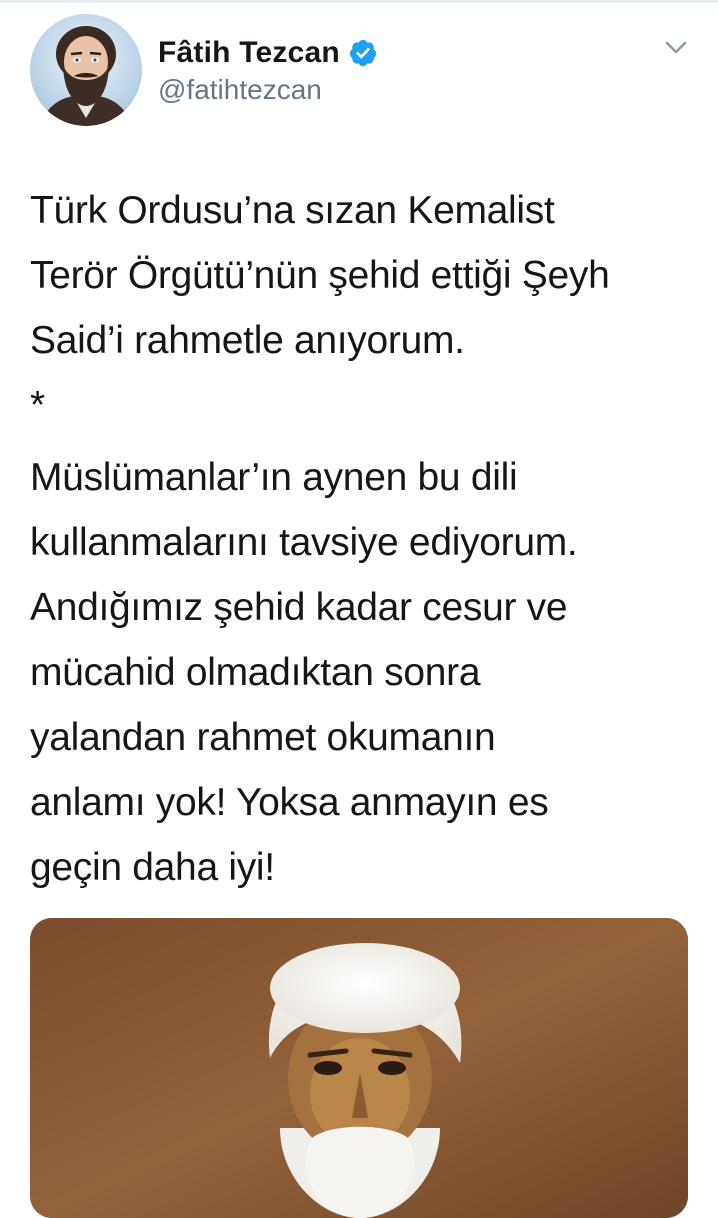 This screenshot has width=718, height=1218. What do you see at coordinates (249, 53) in the screenshot?
I see `display-name: Fâtih Tezcan` at bounding box center [249, 53].